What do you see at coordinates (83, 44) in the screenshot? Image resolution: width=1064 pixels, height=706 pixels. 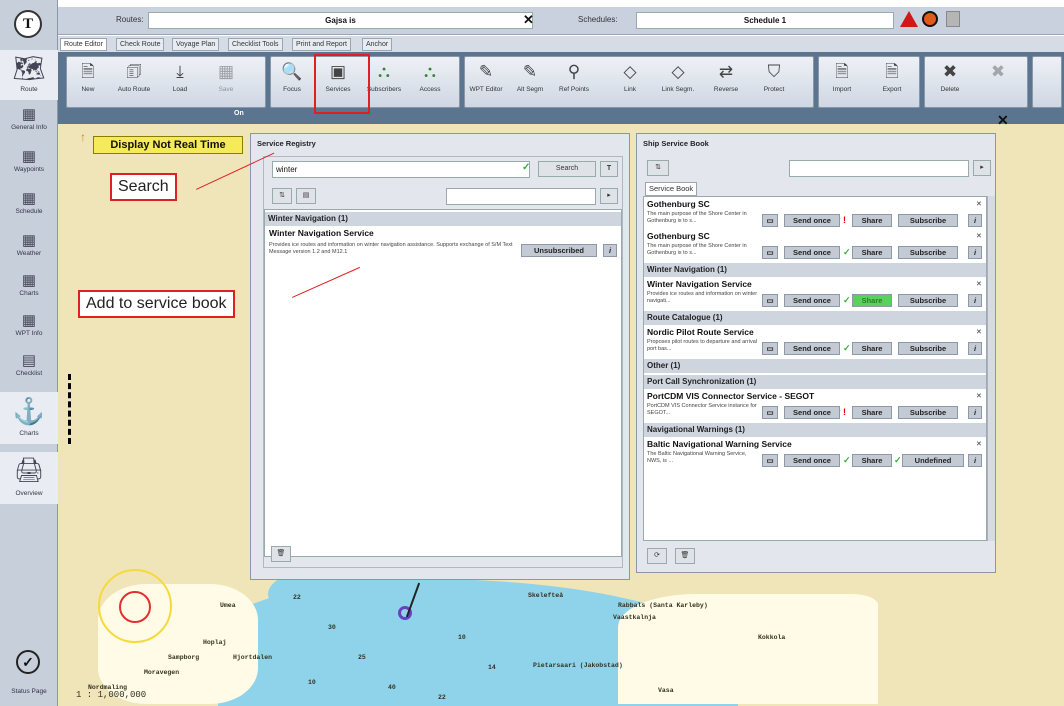 I see `tab-route-editor: Route Editor` at bounding box center [83, 44].